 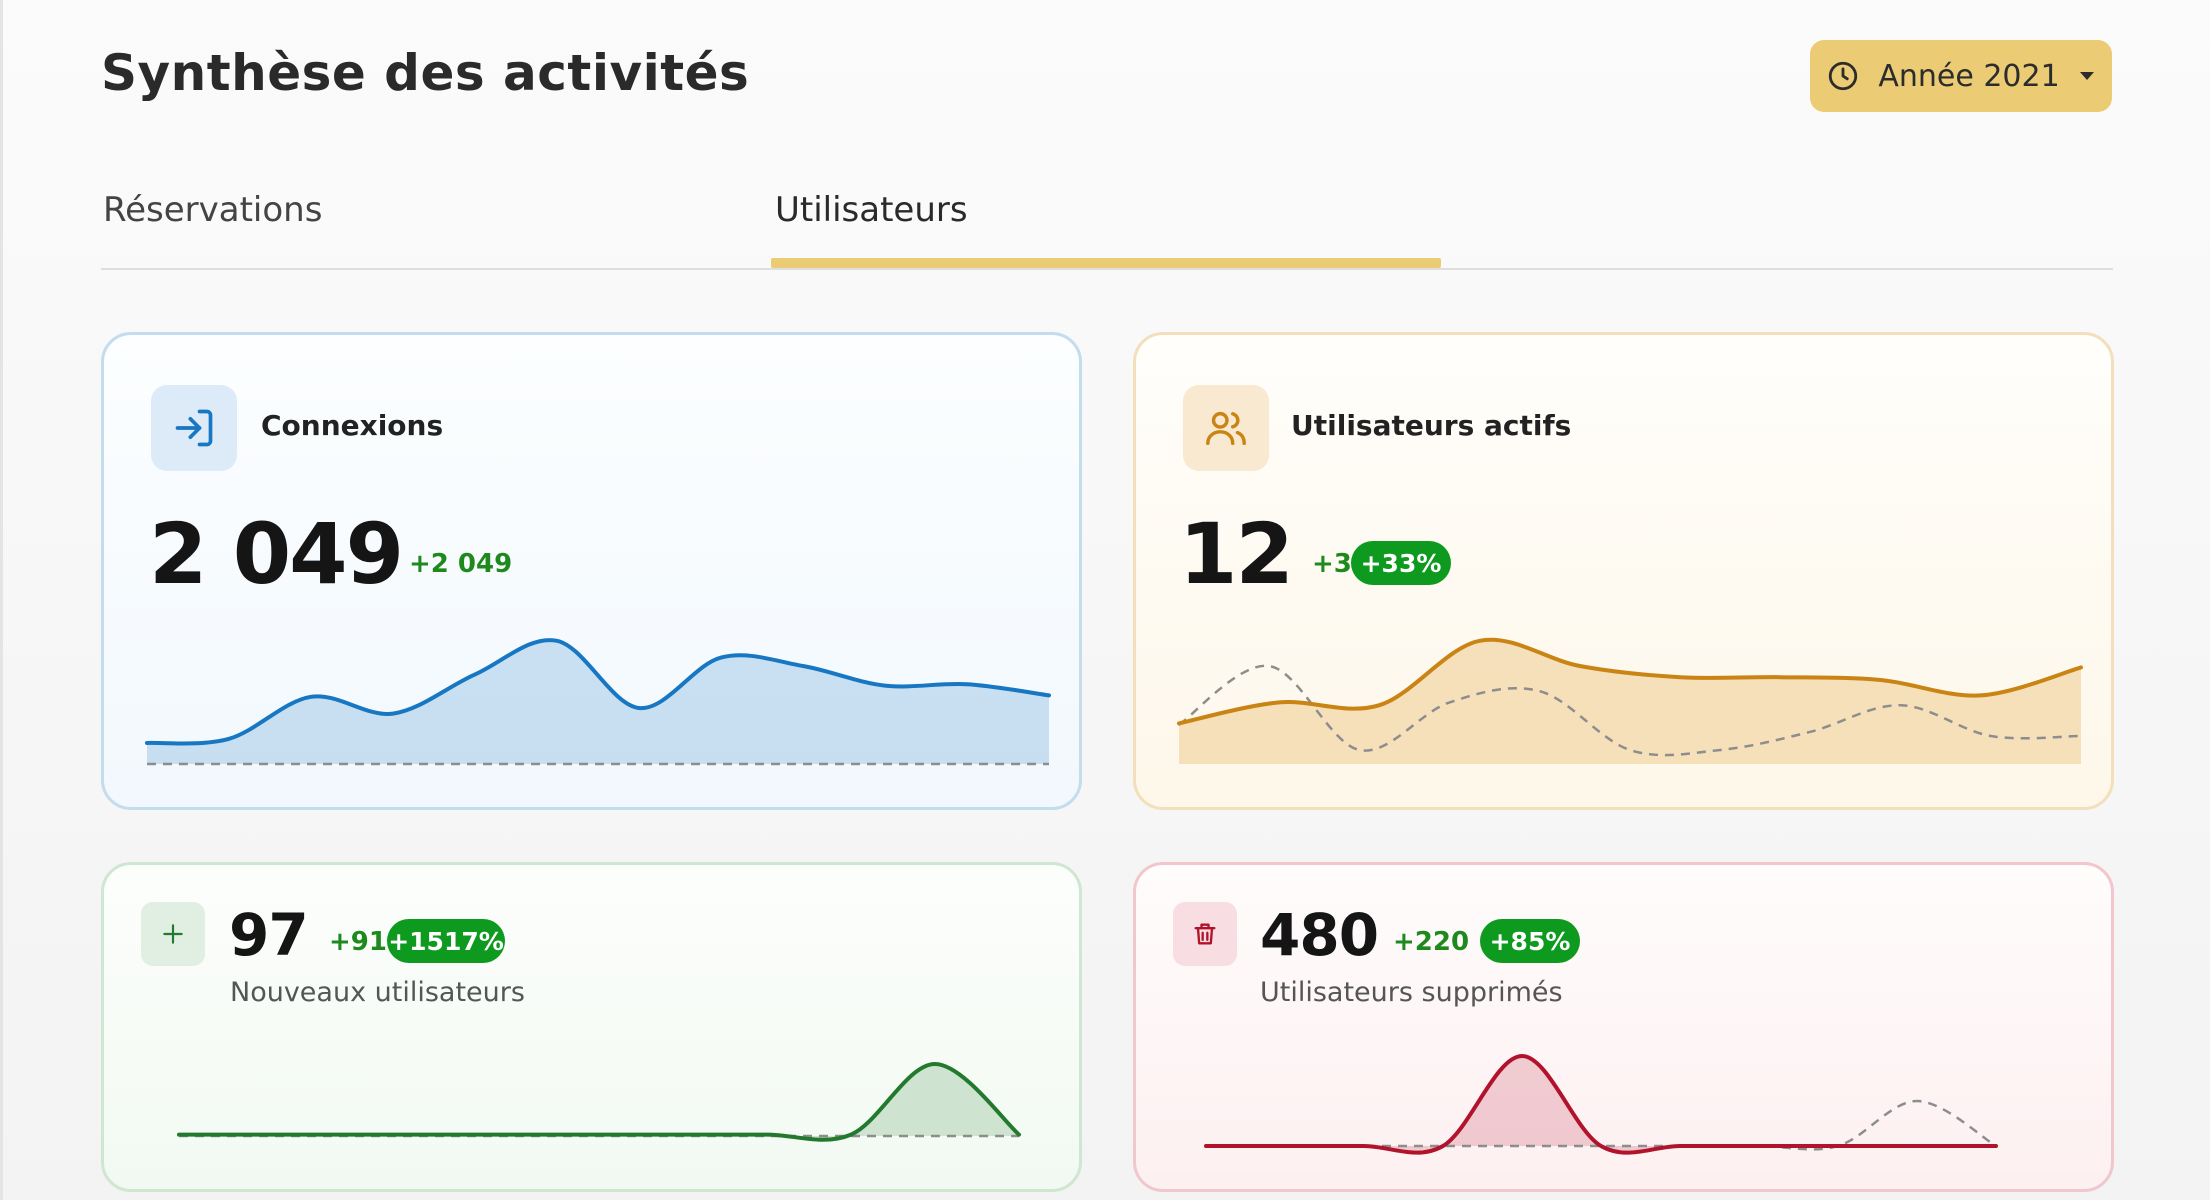 I want to click on supprimes-chart, so click(x=1601, y=1104).